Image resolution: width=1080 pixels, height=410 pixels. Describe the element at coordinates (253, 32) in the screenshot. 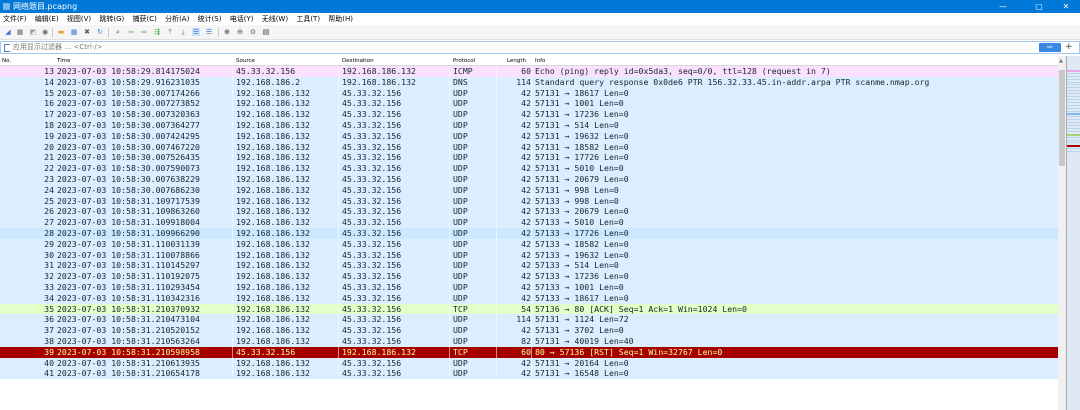

I see `zoom-normal-icon: ⊙` at that location.